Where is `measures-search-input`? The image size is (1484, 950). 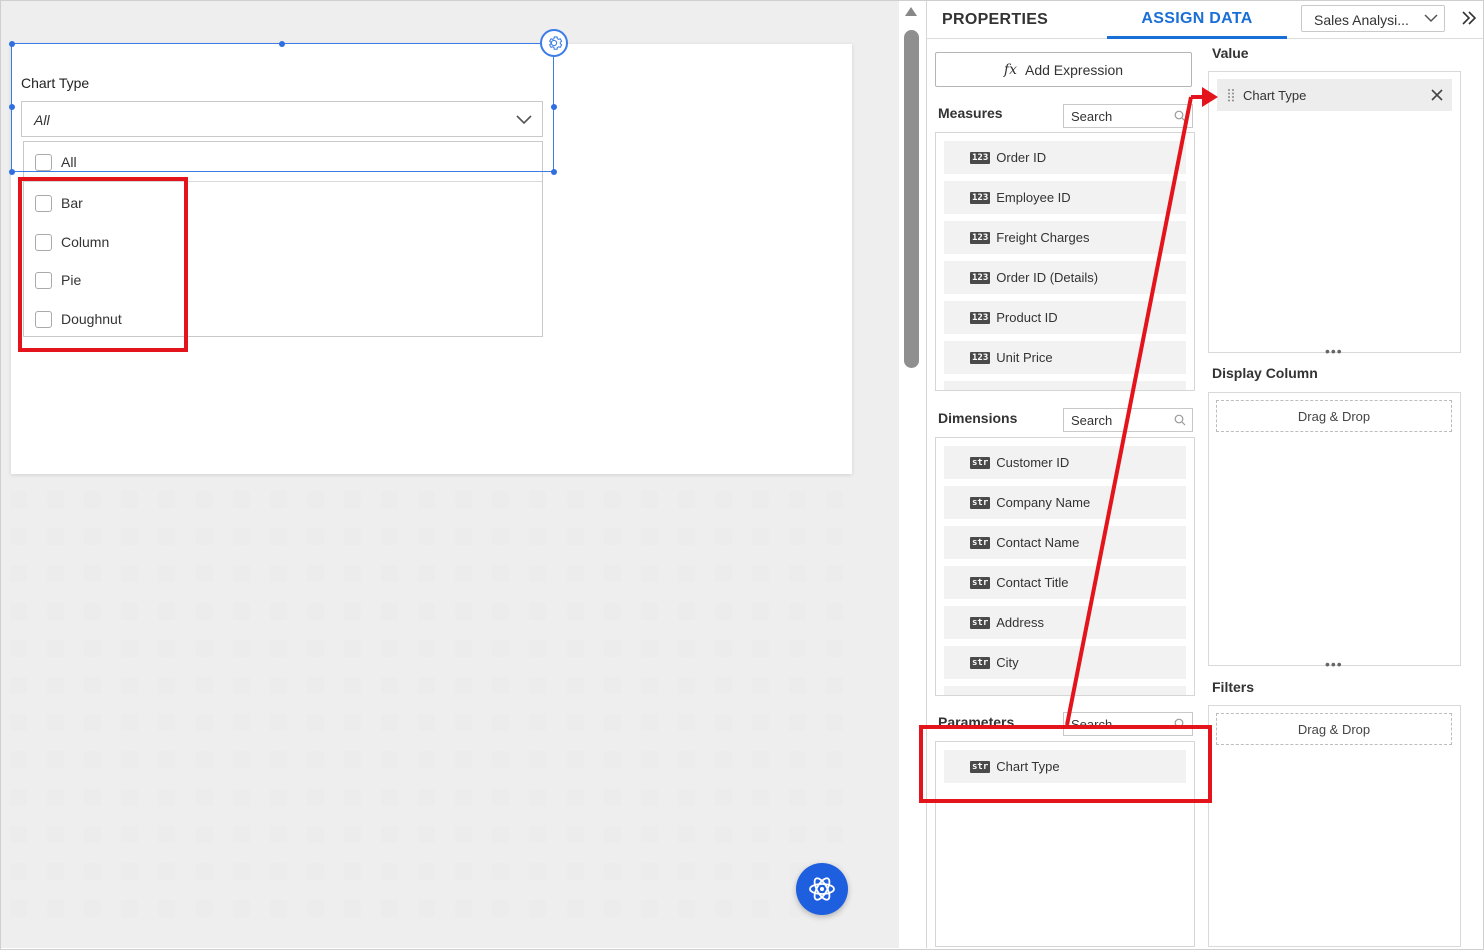
measures-search-input is located at coordinates (1114, 116).